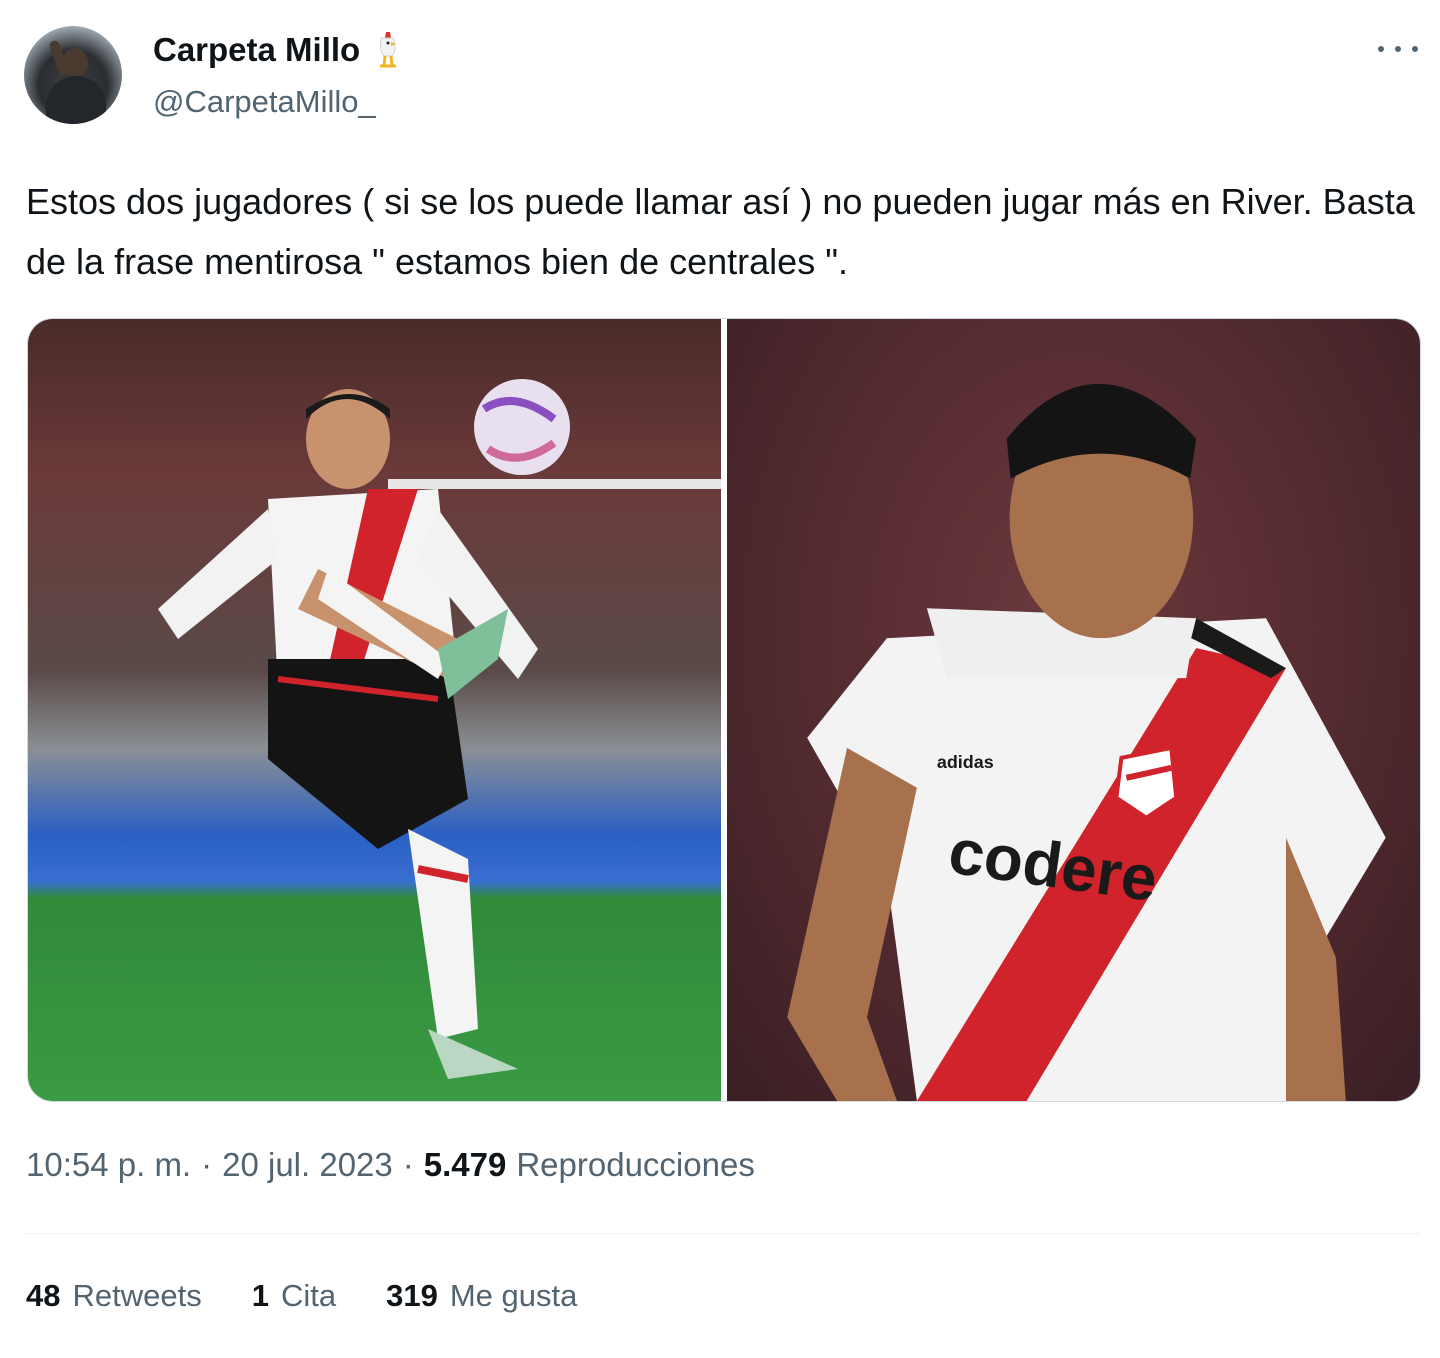 The height and width of the screenshot is (1358, 1440). What do you see at coordinates (256, 50) in the screenshot?
I see `author-name: Carpeta Millo` at bounding box center [256, 50].